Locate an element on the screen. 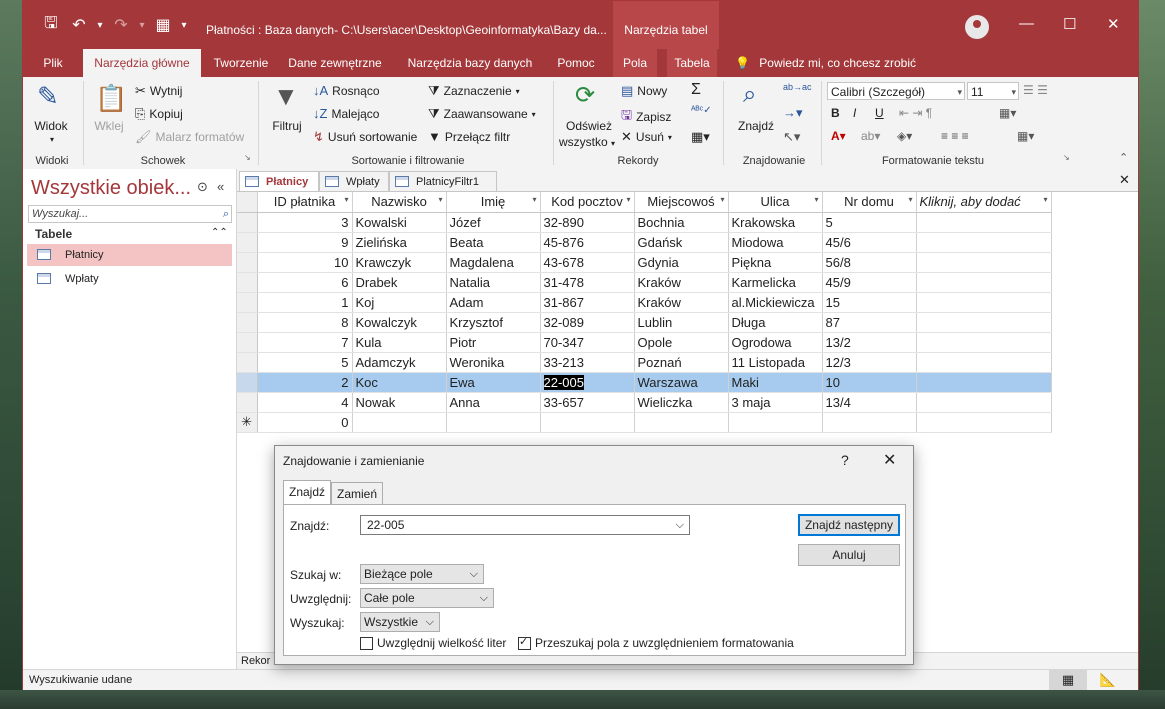  table-cell: Drabek is located at coordinates (399, 282).